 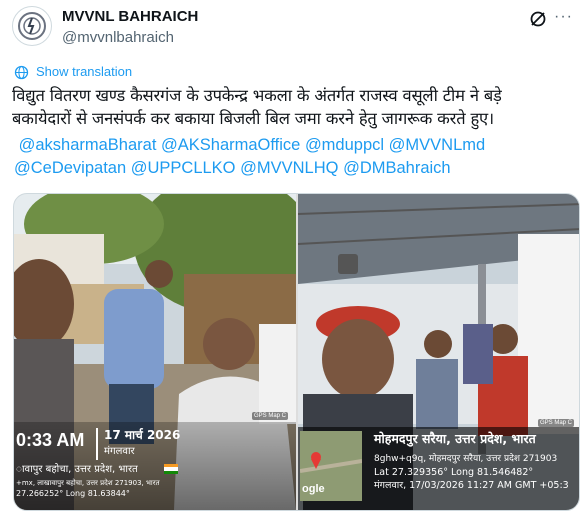 I want to click on gps-datetime: मंगलवार, 17/03/2026 11:27 AM GMT +05:3, so click(x=471, y=485).